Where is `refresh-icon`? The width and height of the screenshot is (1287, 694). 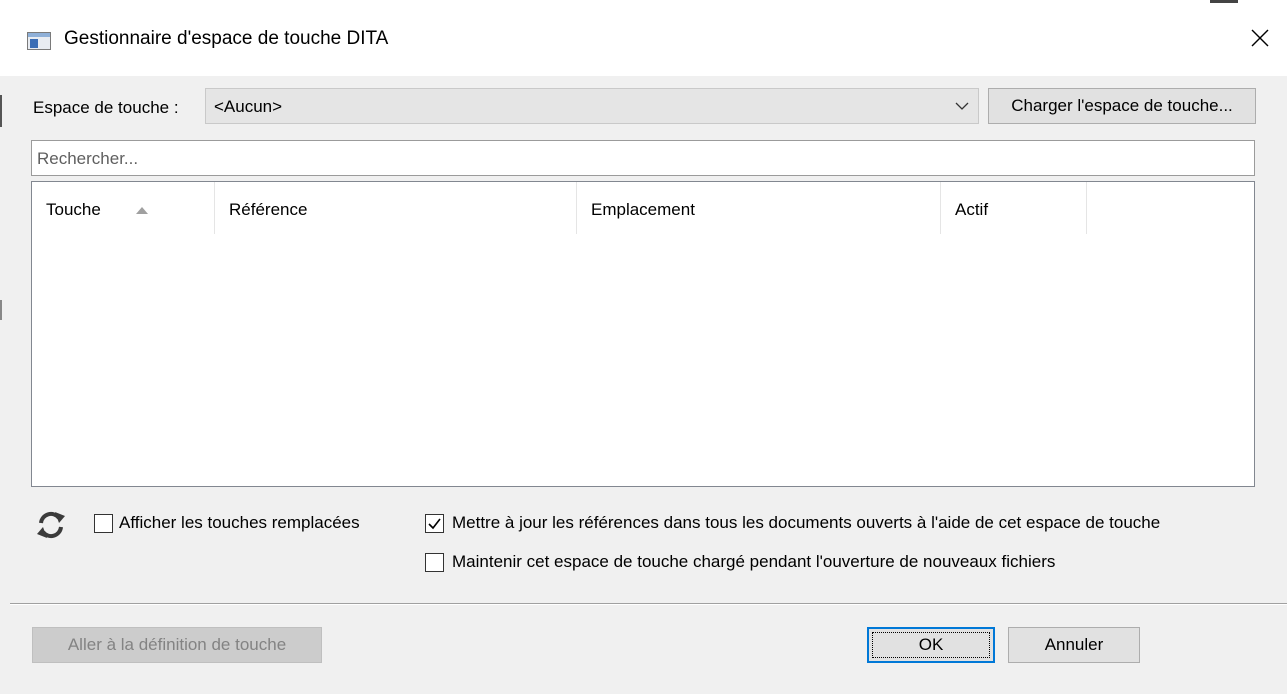
refresh-icon is located at coordinates (51, 525).